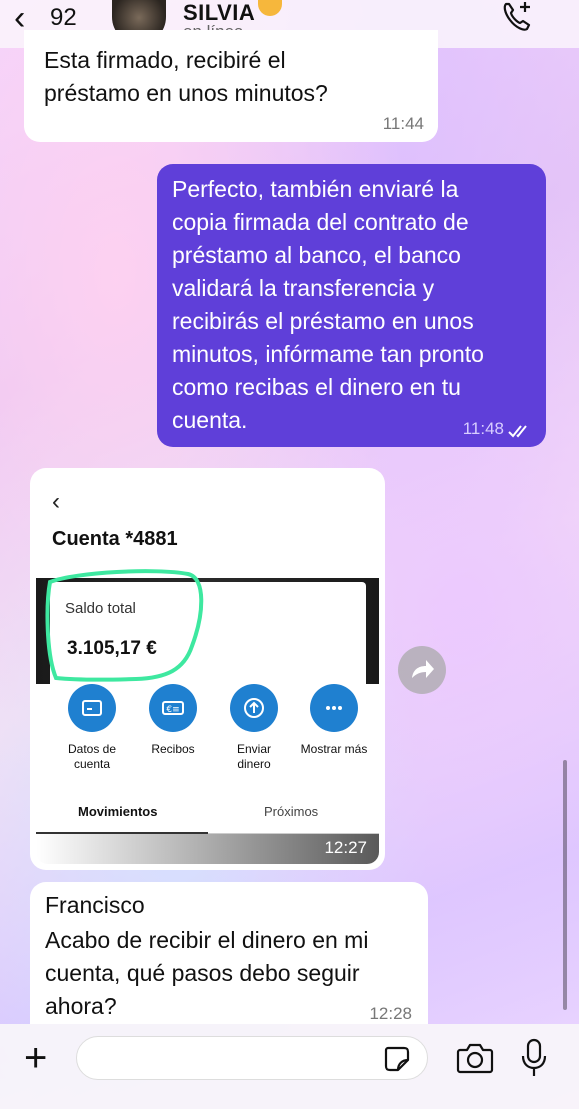  What do you see at coordinates (475, 1058) in the screenshot?
I see `camera-icon` at bounding box center [475, 1058].